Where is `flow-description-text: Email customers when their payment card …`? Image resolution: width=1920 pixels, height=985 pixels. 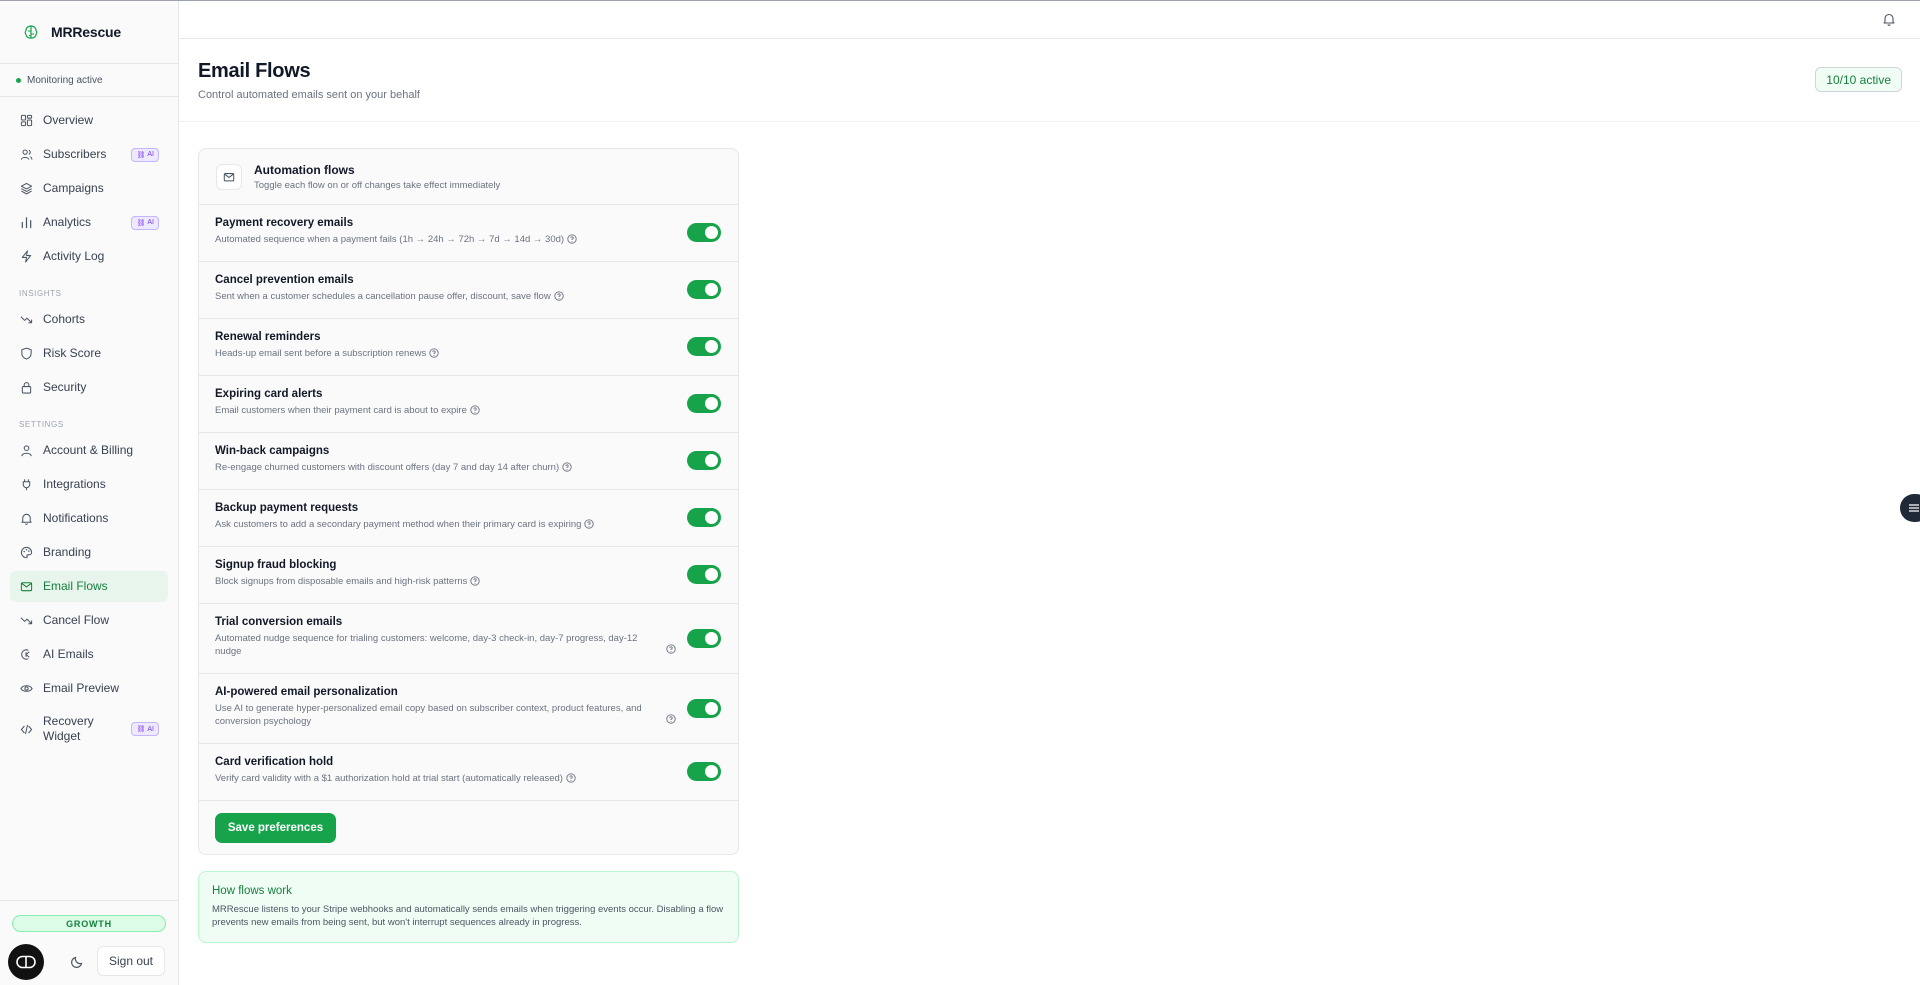
flow-description-text: Email customers when their payment card … is located at coordinates (341, 410).